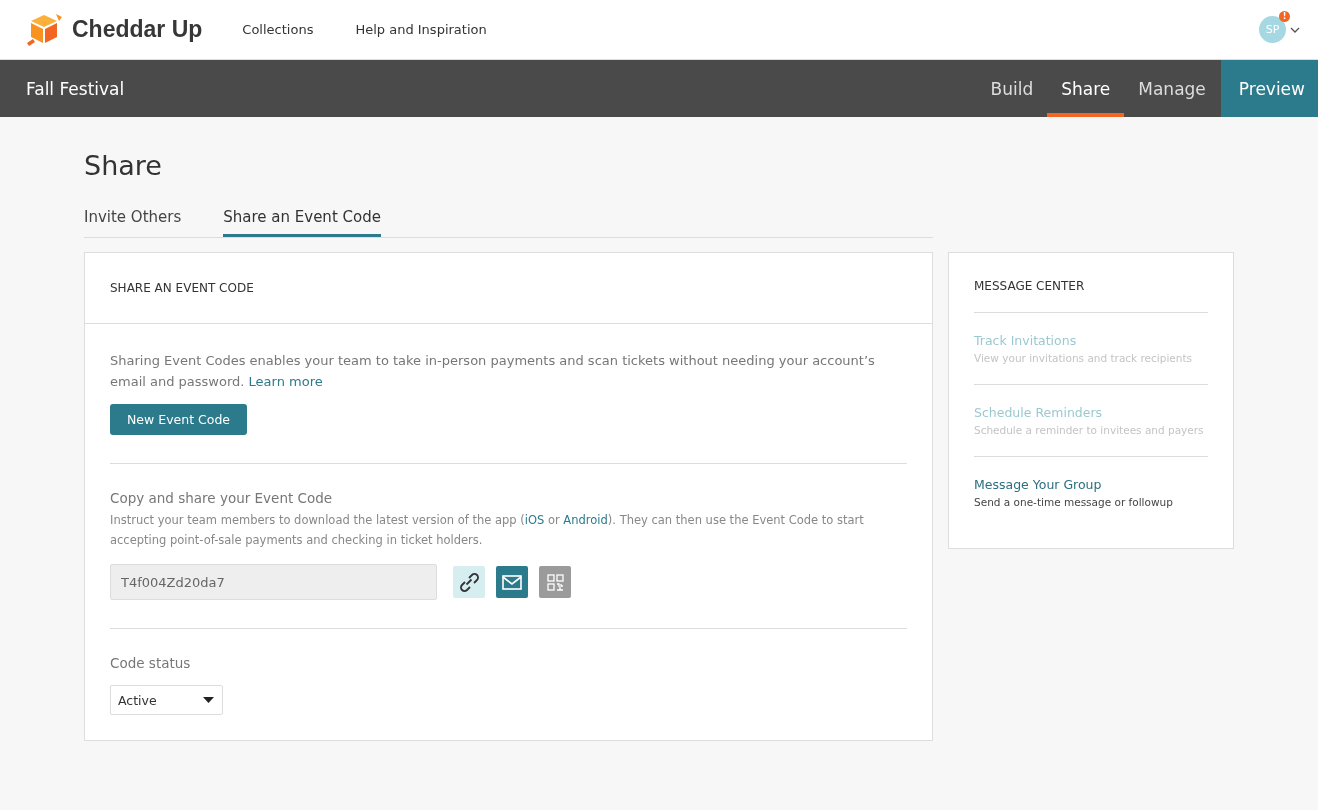  I want to click on caret-icon, so click(208, 700).